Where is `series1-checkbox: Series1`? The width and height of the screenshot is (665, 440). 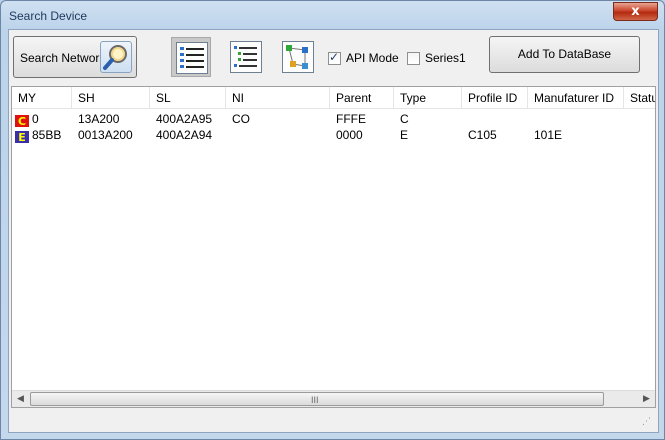
series1-checkbox: Series1 is located at coordinates (436, 58).